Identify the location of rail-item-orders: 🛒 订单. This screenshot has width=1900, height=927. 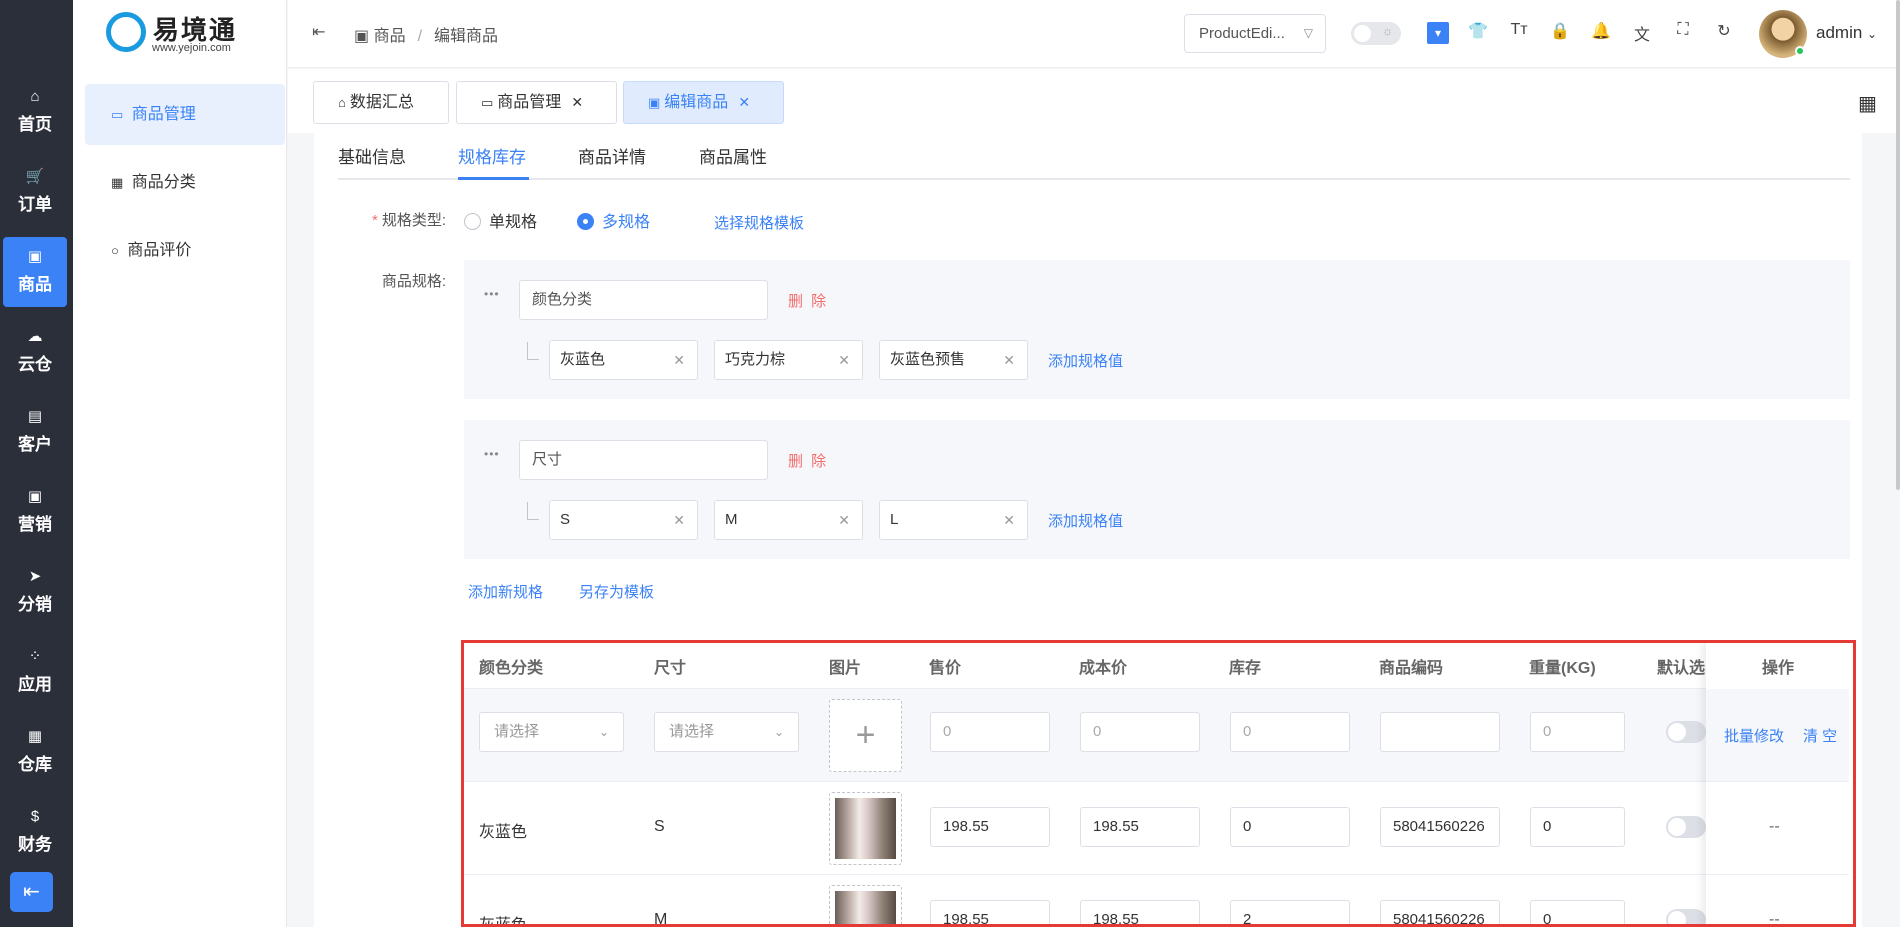
(35, 192).